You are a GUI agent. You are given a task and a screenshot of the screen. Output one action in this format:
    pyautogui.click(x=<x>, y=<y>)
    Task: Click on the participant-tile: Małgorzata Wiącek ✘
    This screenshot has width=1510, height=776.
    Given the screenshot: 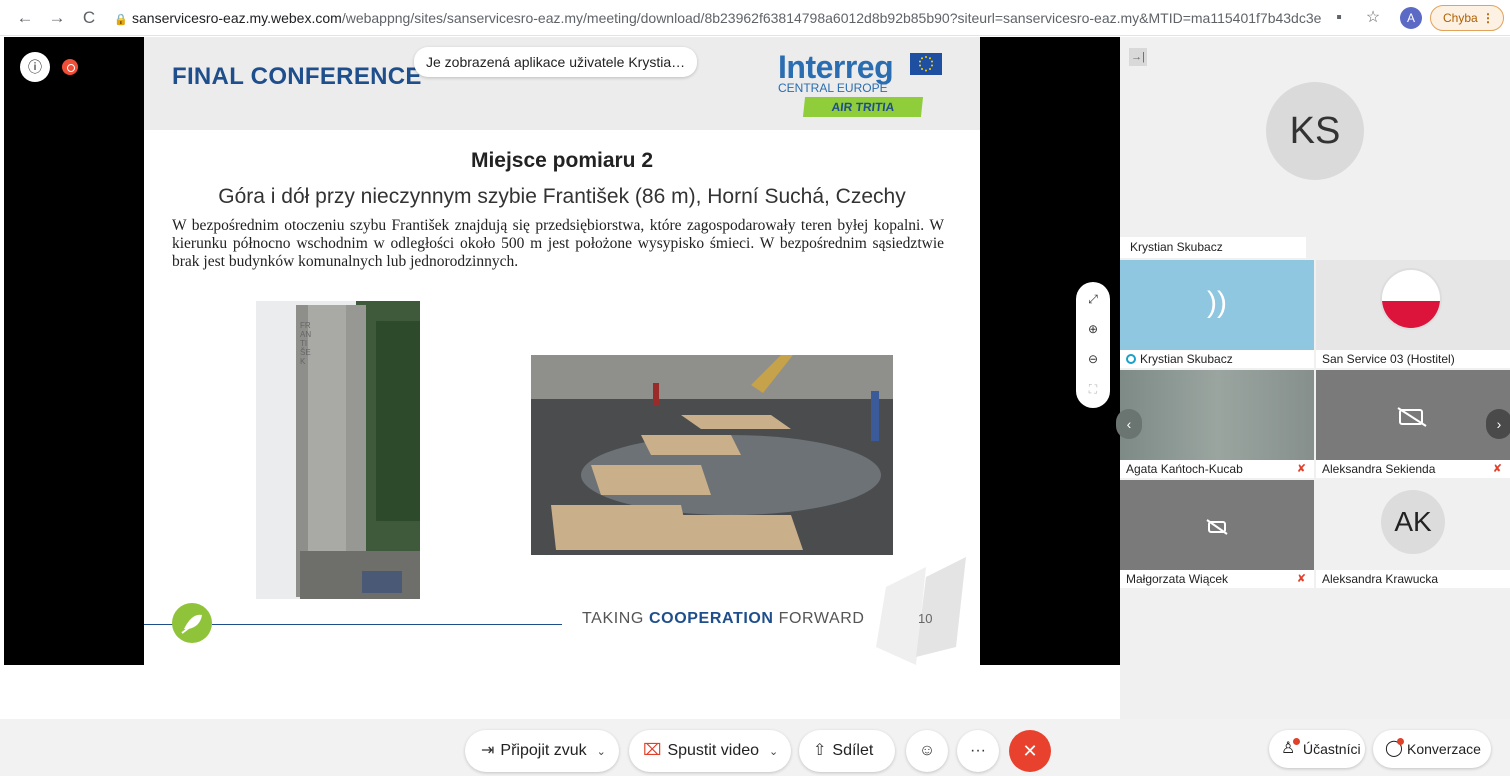 What is the action you would take?
    pyautogui.click(x=1217, y=534)
    